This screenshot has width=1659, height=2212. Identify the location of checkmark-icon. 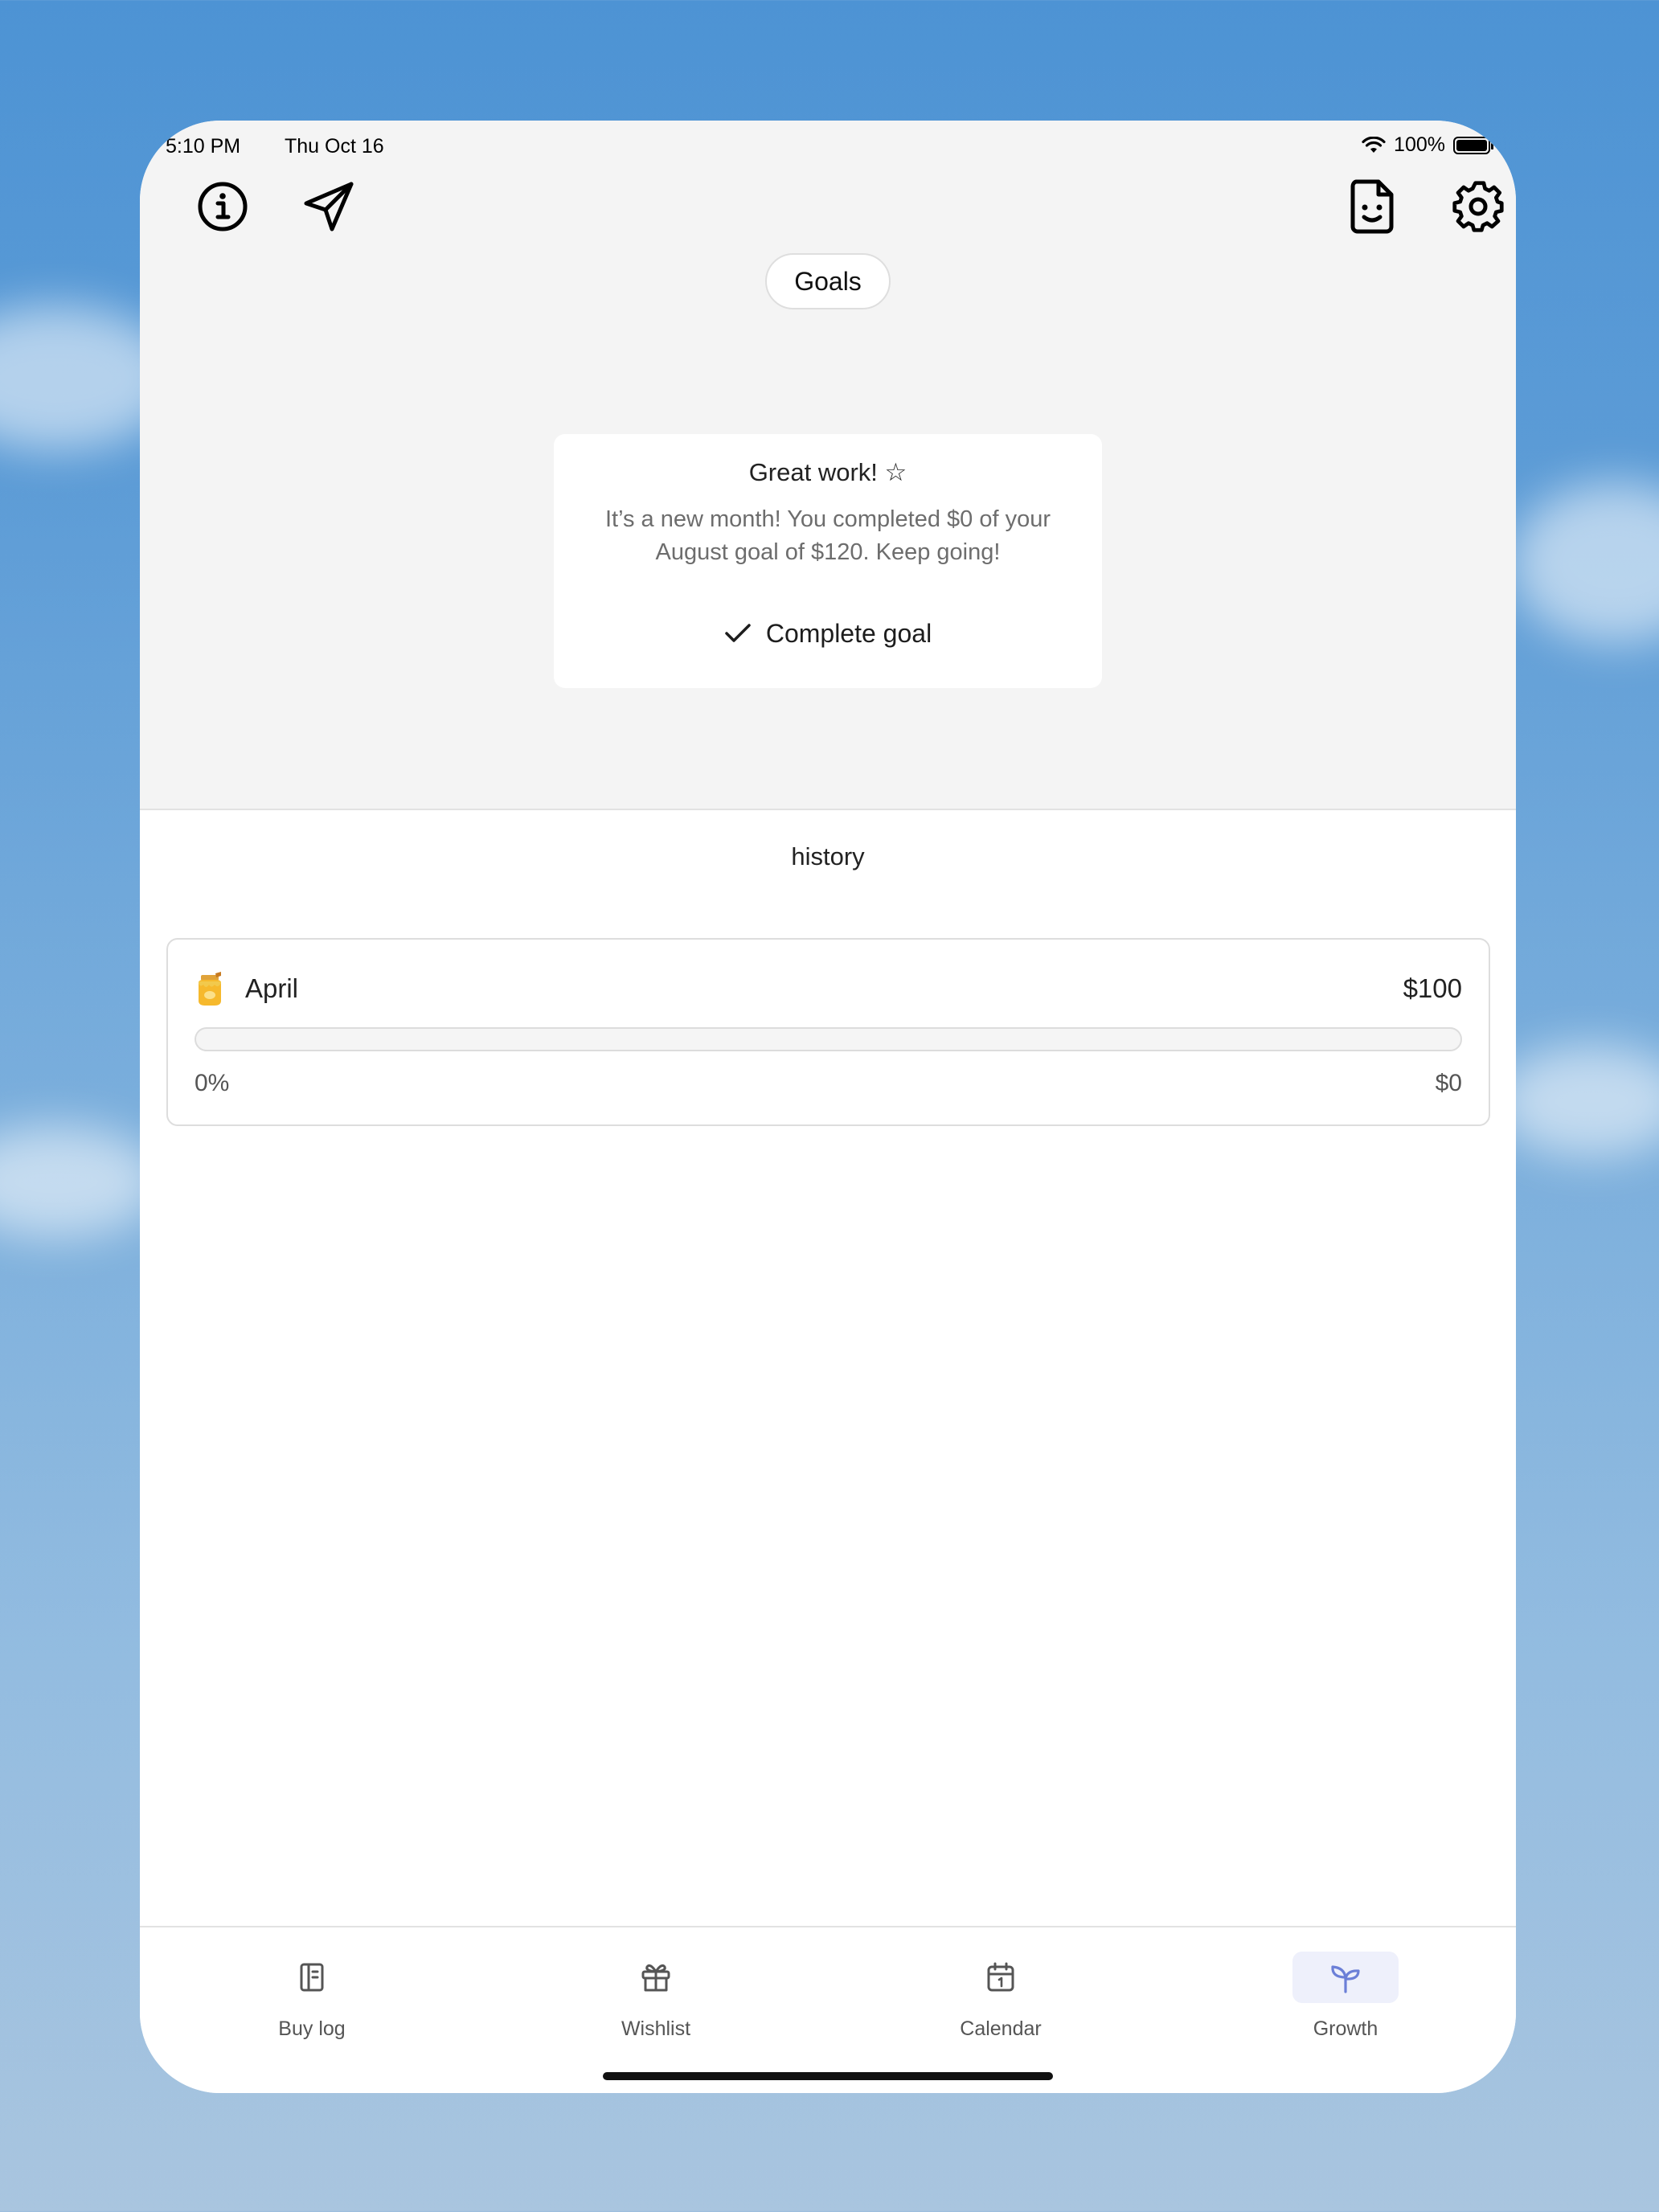
(738, 633).